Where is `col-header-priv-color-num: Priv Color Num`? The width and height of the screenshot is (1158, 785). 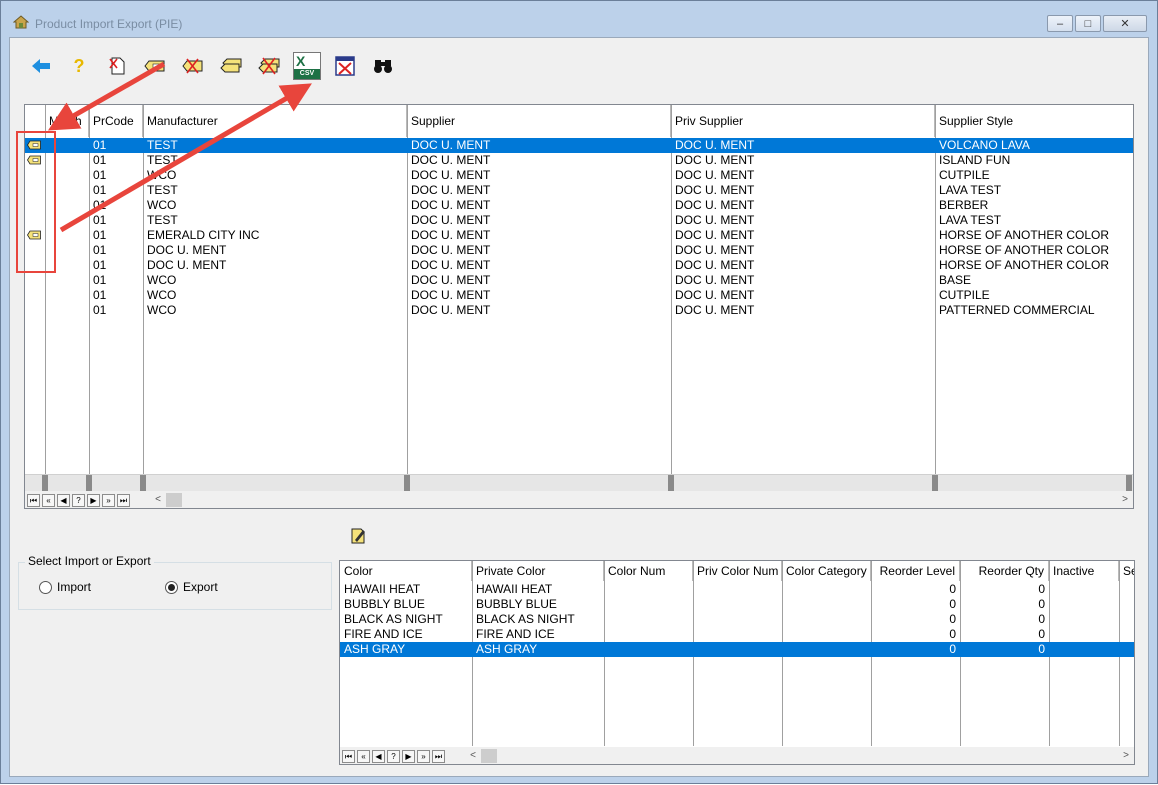
col-header-priv-color-num: Priv Color Num is located at coordinates (737, 571).